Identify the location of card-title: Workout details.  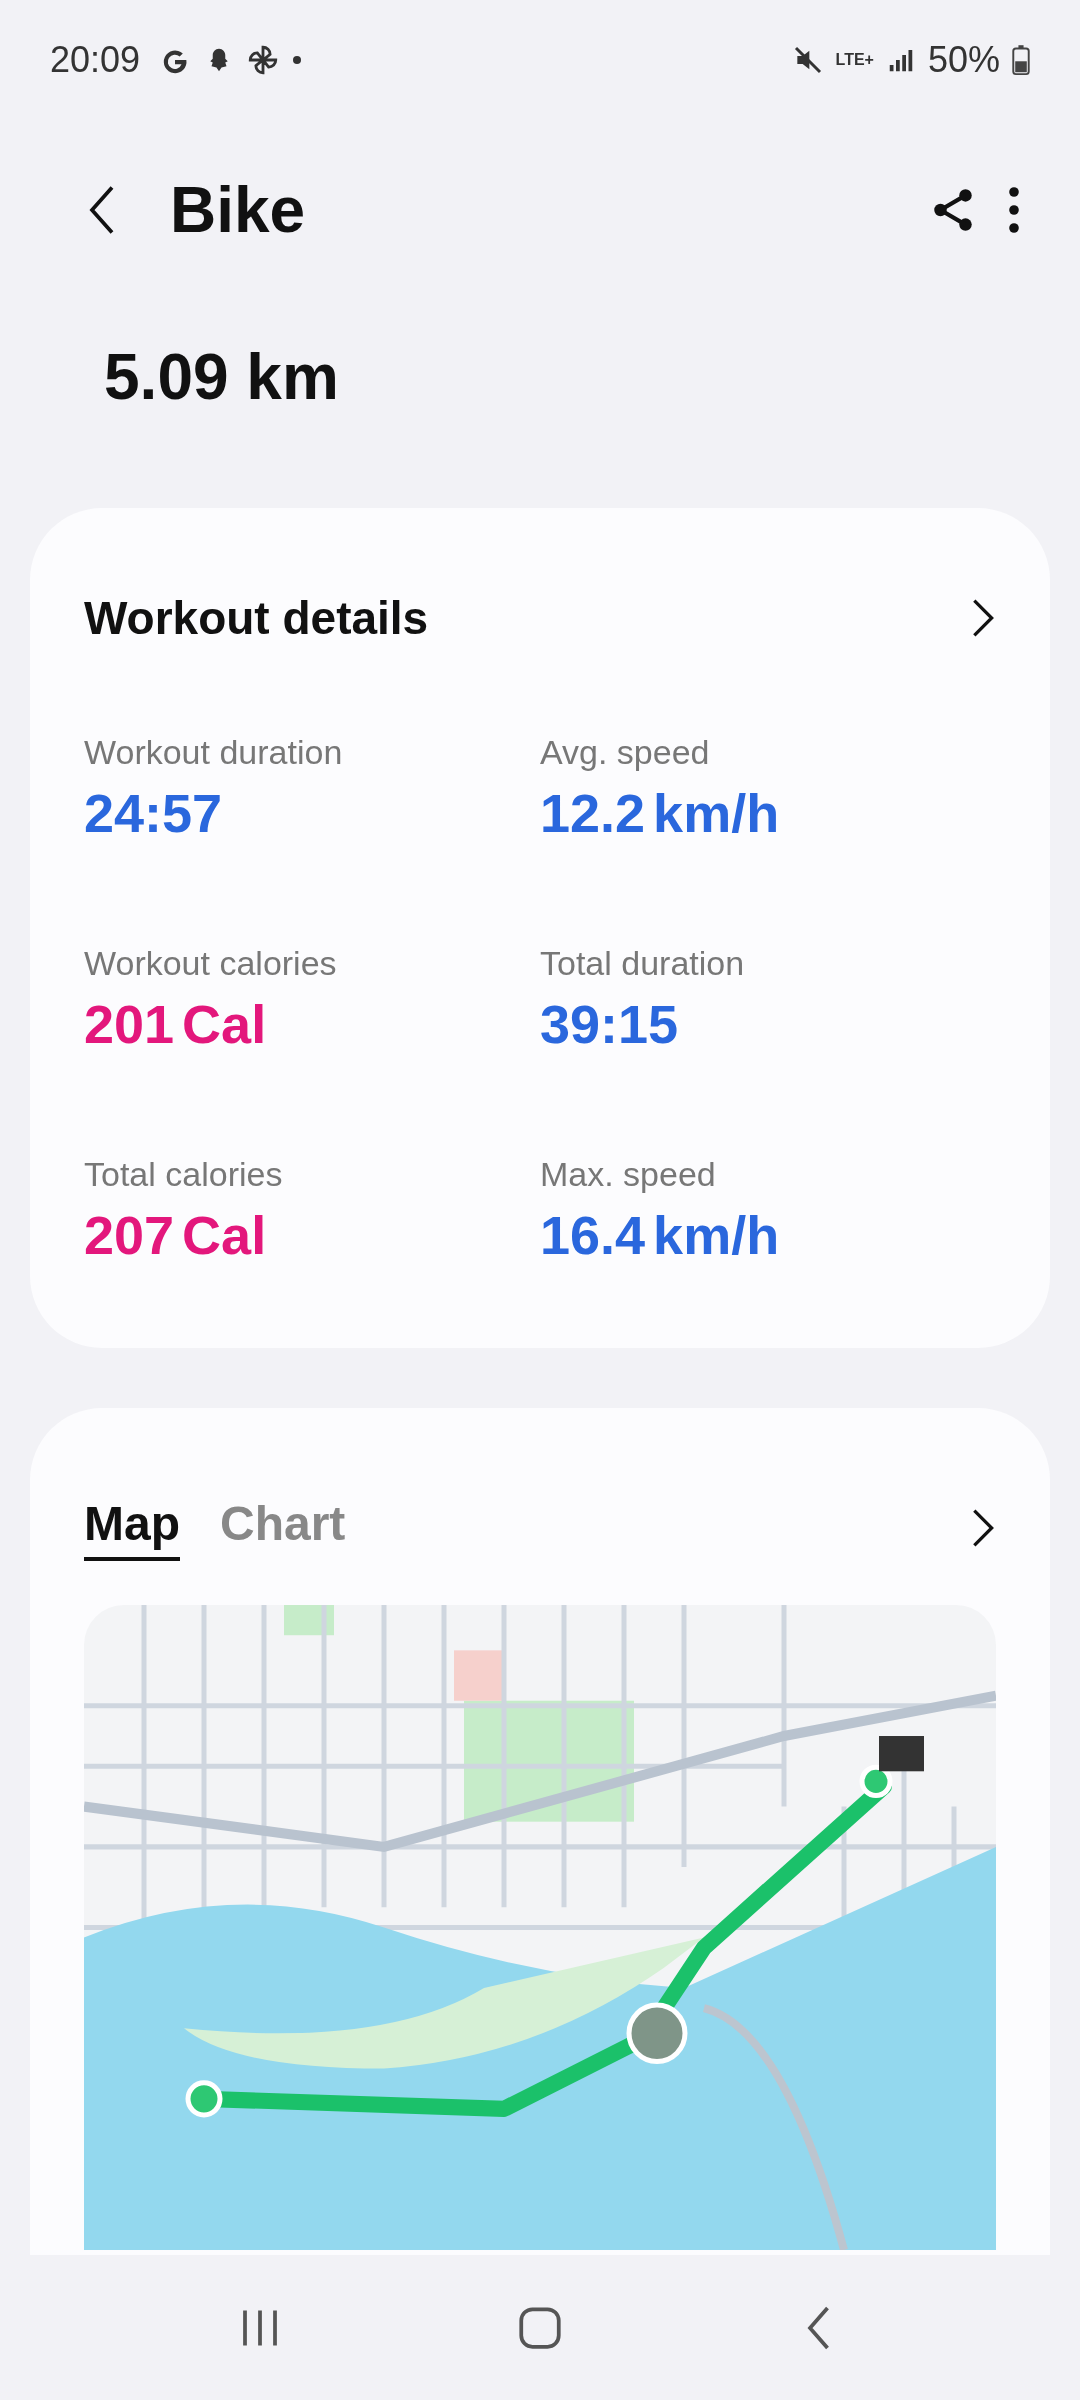
(256, 618).